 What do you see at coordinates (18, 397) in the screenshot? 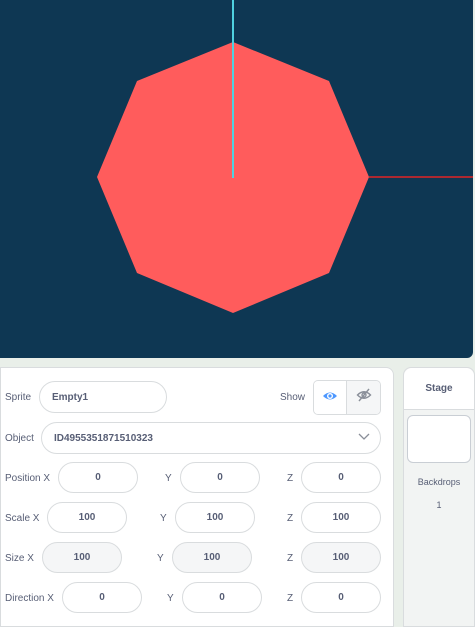
I see `sprite-label: Sprite` at bounding box center [18, 397].